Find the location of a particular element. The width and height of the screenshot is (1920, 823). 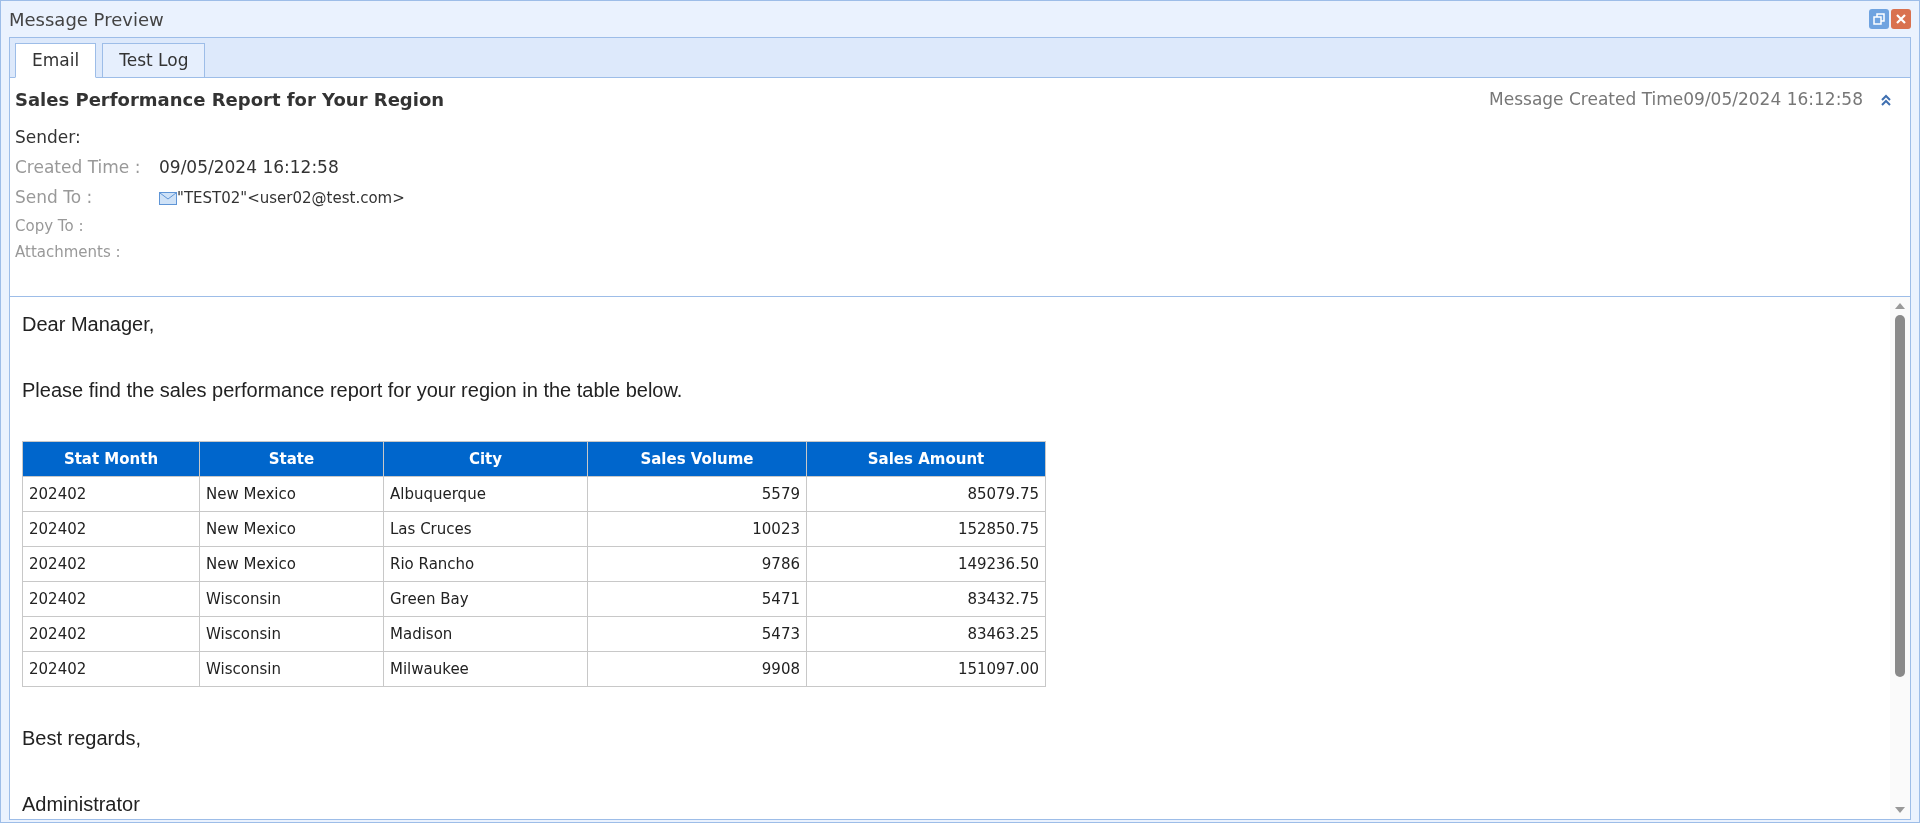

restore-icon is located at coordinates (1879, 19).